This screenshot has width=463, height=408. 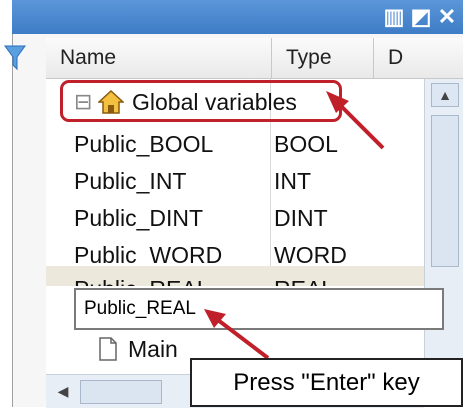 I want to click on annotation-callout: Press "Enter" key, so click(x=326, y=382).